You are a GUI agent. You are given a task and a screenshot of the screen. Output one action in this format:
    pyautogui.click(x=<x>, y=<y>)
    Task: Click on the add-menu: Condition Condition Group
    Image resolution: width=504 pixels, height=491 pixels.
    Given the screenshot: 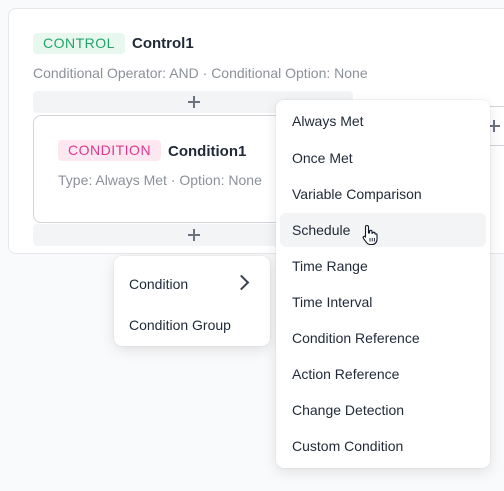 What is the action you would take?
    pyautogui.click(x=192, y=301)
    